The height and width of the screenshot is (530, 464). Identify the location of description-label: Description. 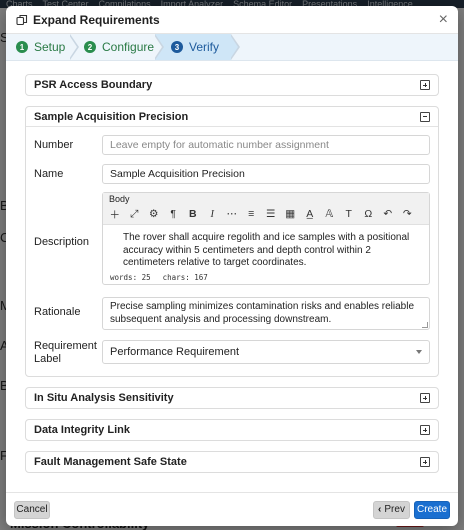
(62, 242).